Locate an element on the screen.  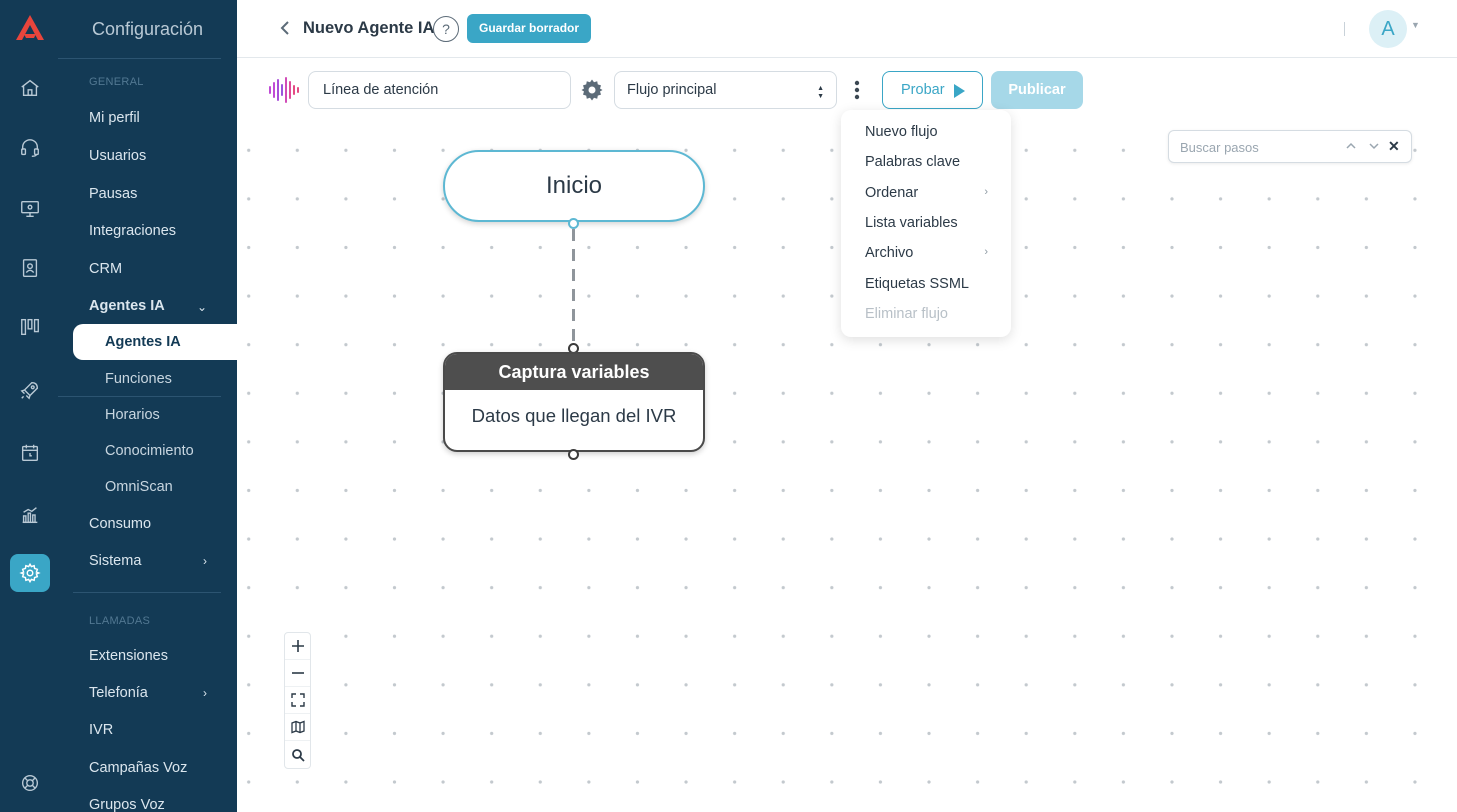
sidebar-item-pausas: Pausas is located at coordinates (113, 194).